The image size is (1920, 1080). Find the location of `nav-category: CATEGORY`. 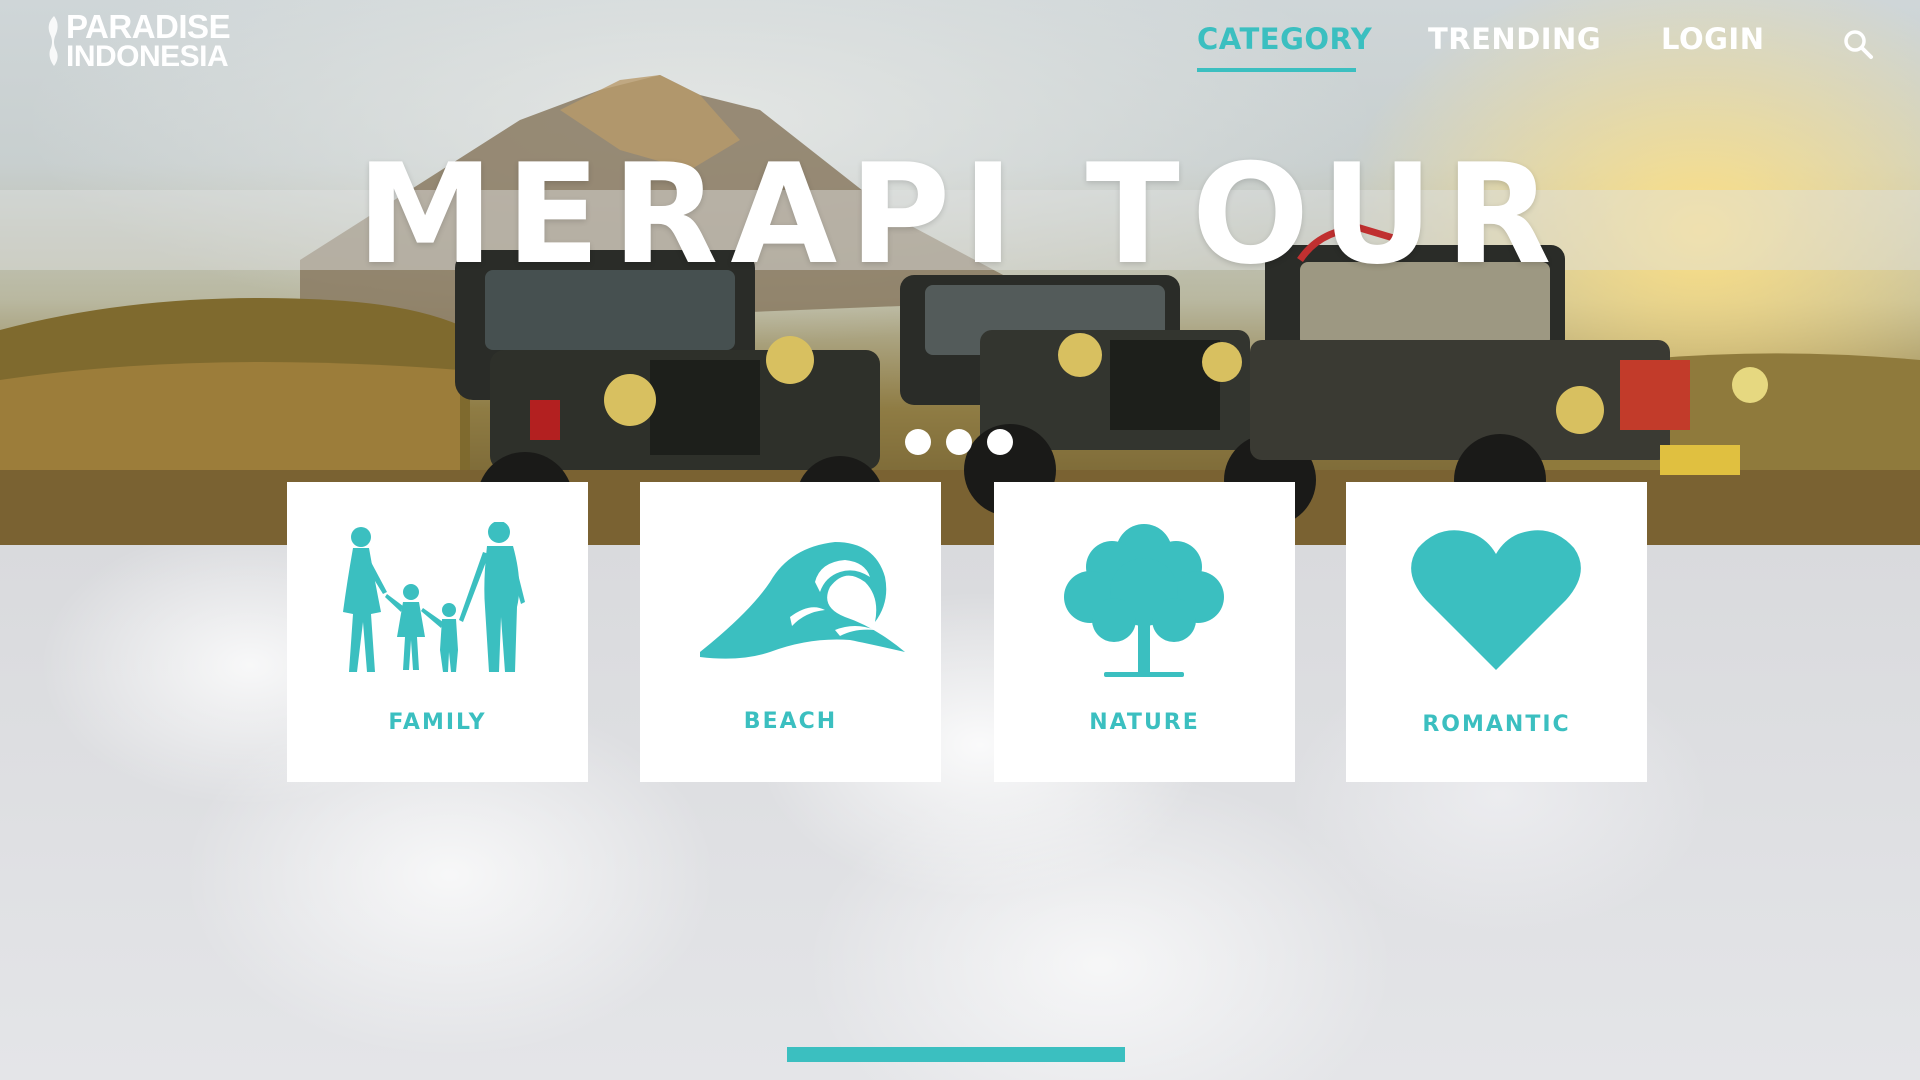

nav-category: CATEGORY is located at coordinates (1284, 39).